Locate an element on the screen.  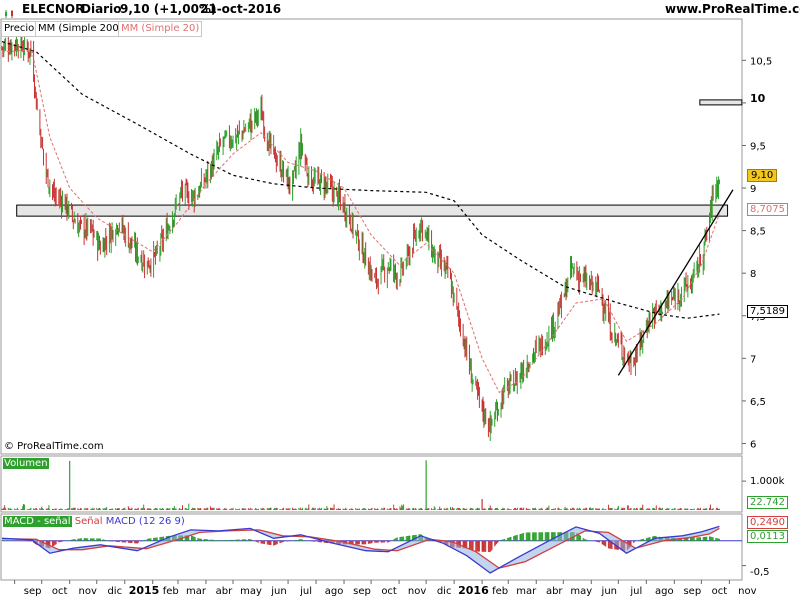
macd-axis-tick: -0,5 is located at coordinates (760, 572).